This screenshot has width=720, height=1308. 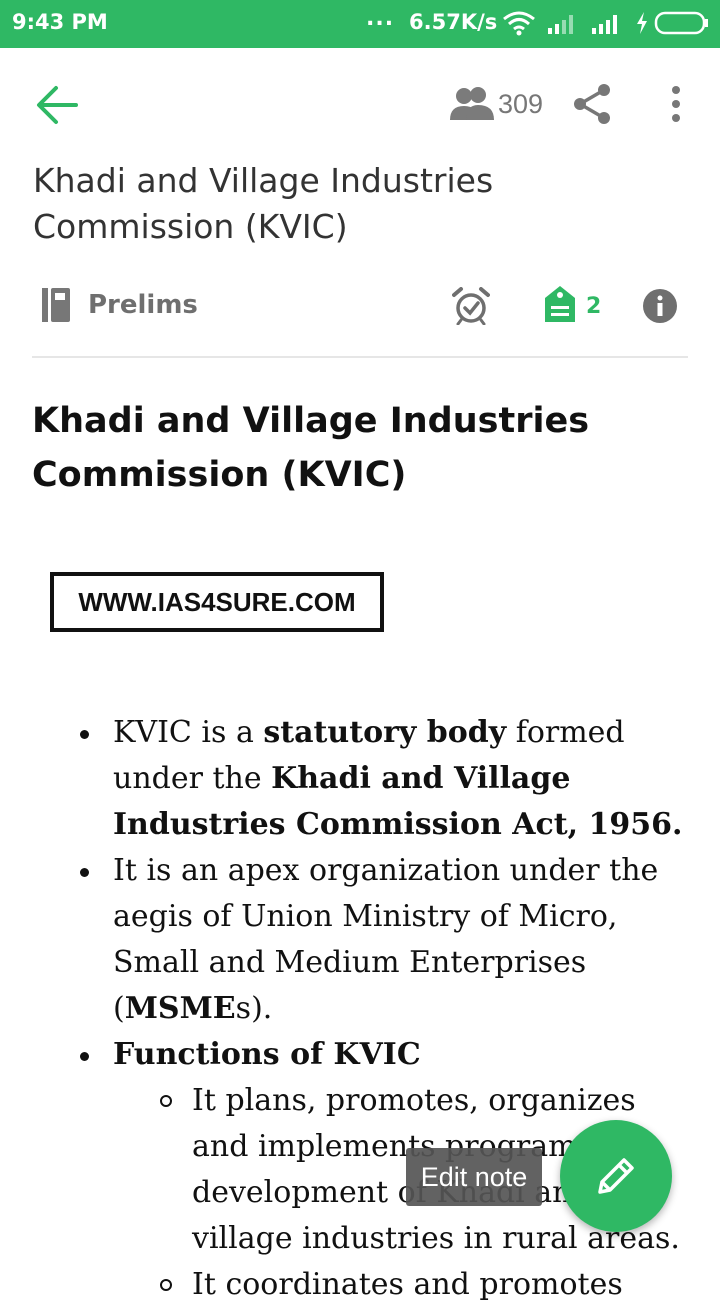 I want to click on divider, so click(x=360, y=357).